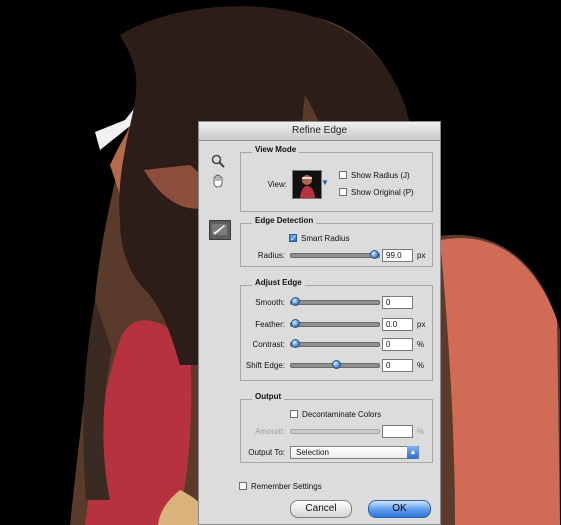 This screenshot has height=525, width=561. Describe the element at coordinates (421, 431) in the screenshot. I see `amount-unit: %` at that location.